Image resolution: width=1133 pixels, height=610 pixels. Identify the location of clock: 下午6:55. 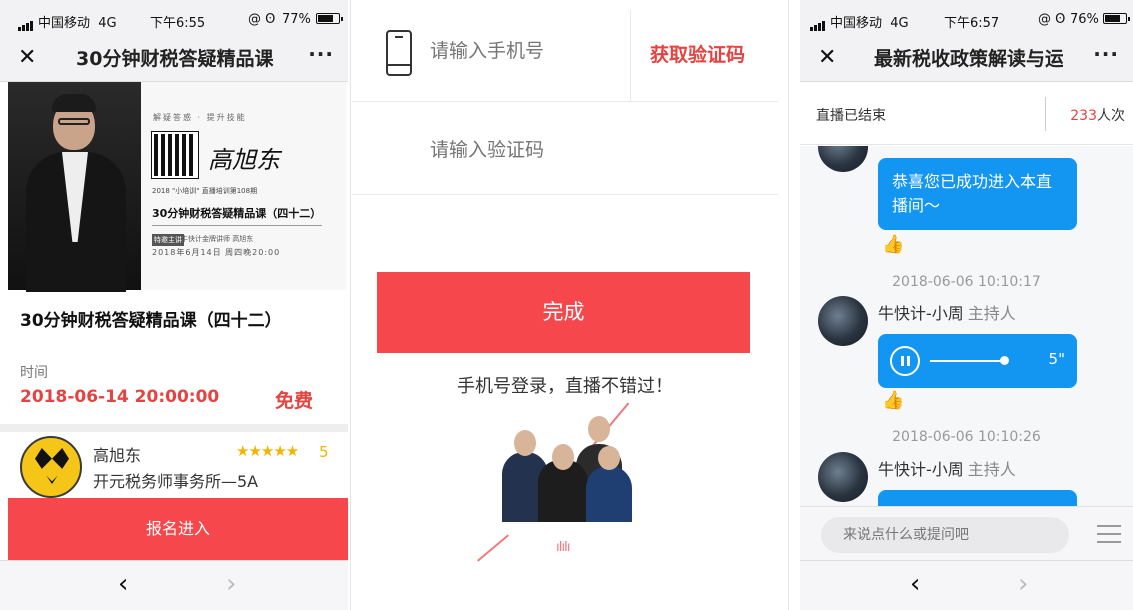
(178, 23).